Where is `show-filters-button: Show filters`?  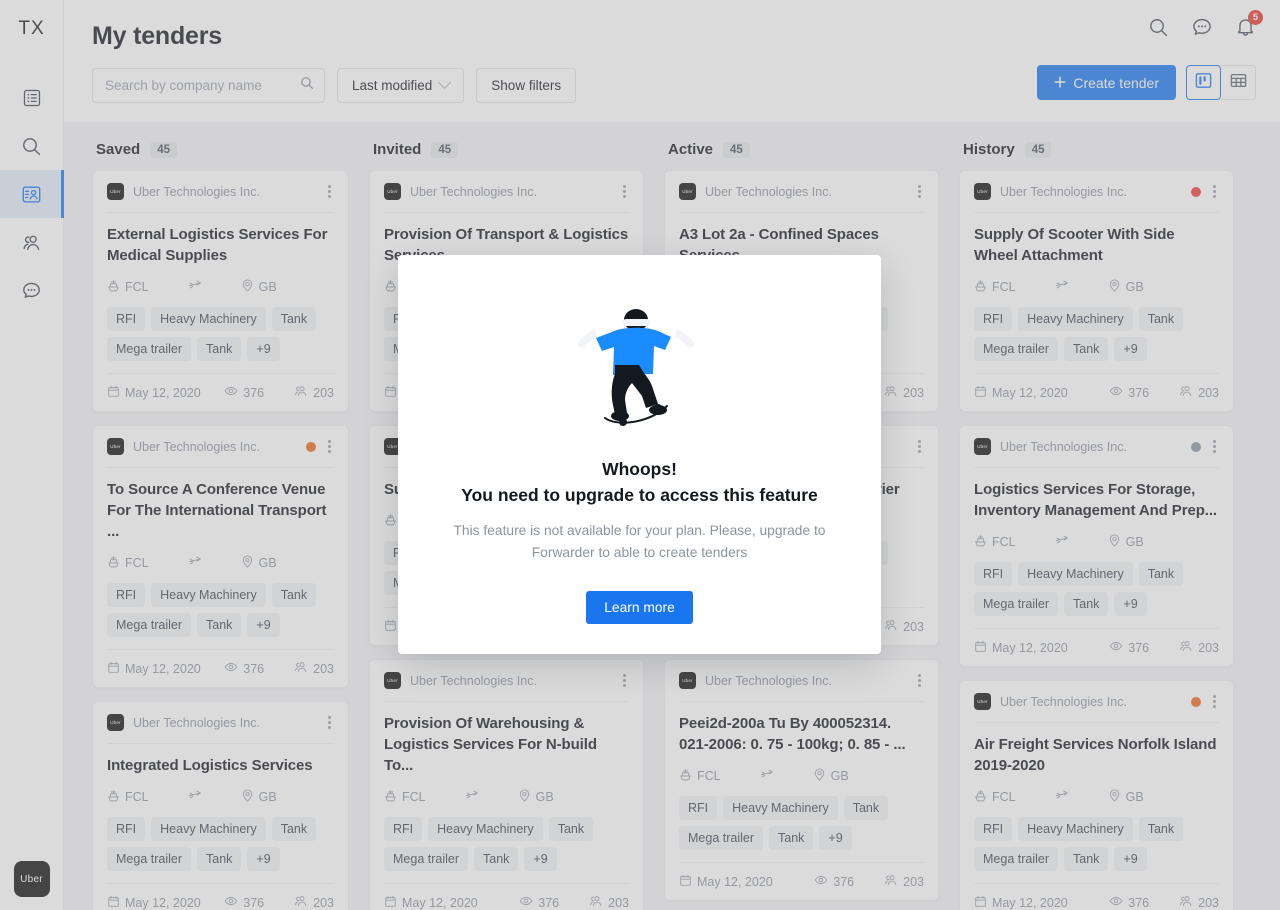
show-filters-button: Show filters is located at coordinates (526, 85).